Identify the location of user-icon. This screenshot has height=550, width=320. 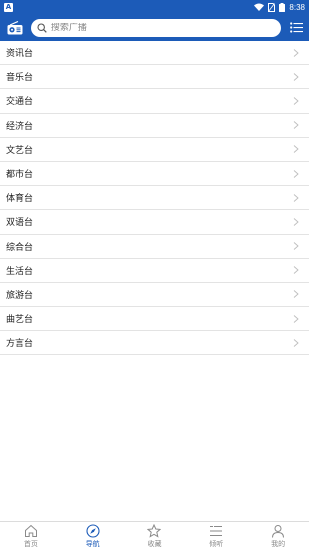
(278, 531).